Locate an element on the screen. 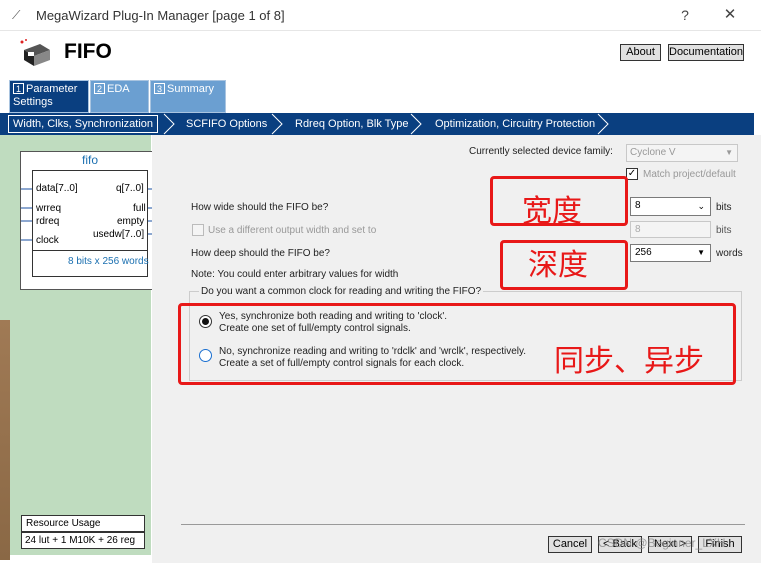 Image resolution: width=761 pixels, height=563 pixels. pin-full: full is located at coordinates (139, 208).